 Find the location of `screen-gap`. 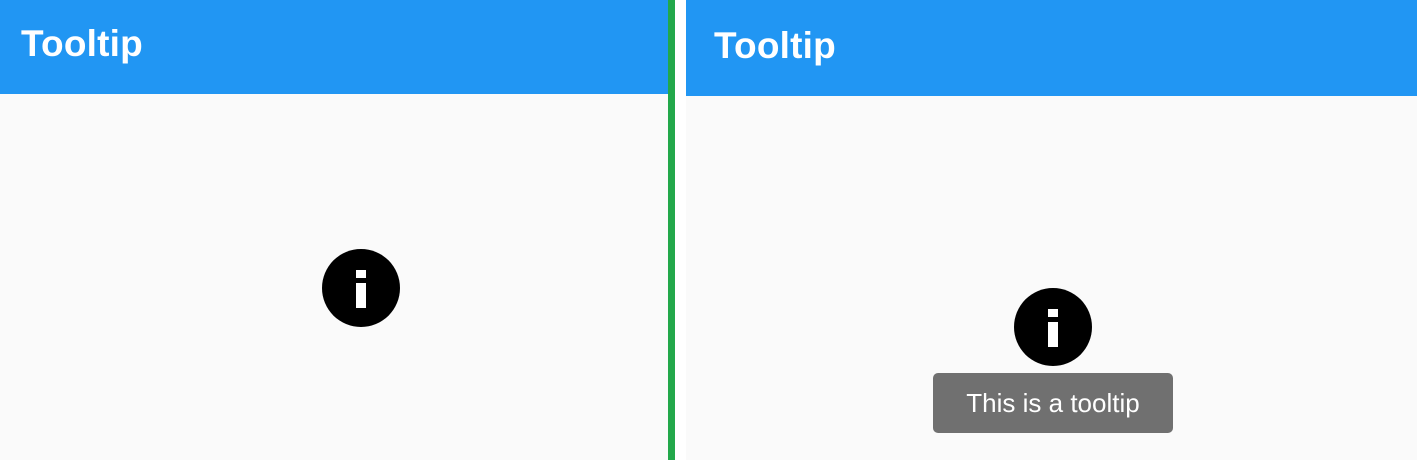

screen-gap is located at coordinates (680, 230).